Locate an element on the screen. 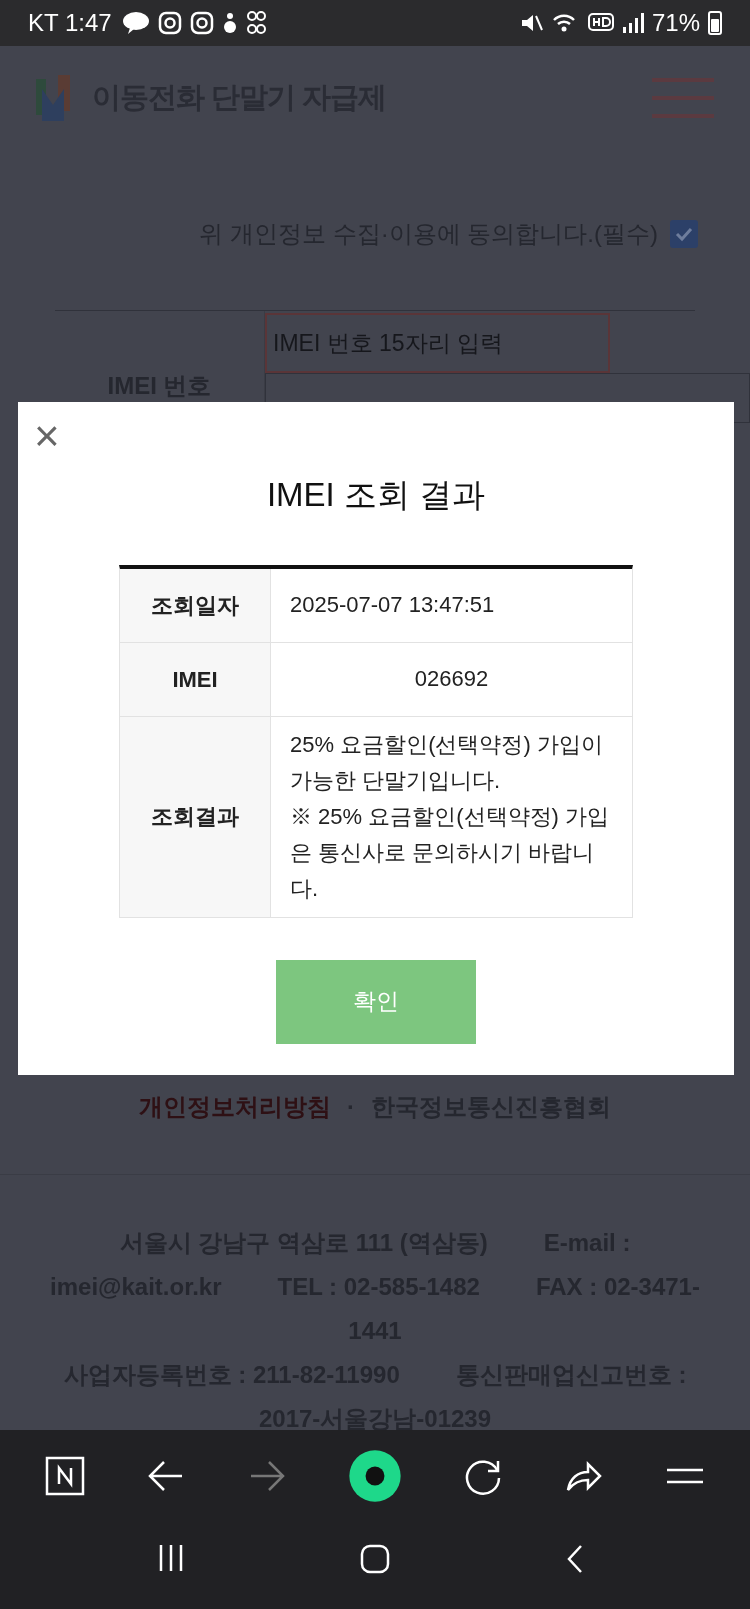 This screenshot has height=1609, width=750. ring-icon is located at coordinates (375, 1476).